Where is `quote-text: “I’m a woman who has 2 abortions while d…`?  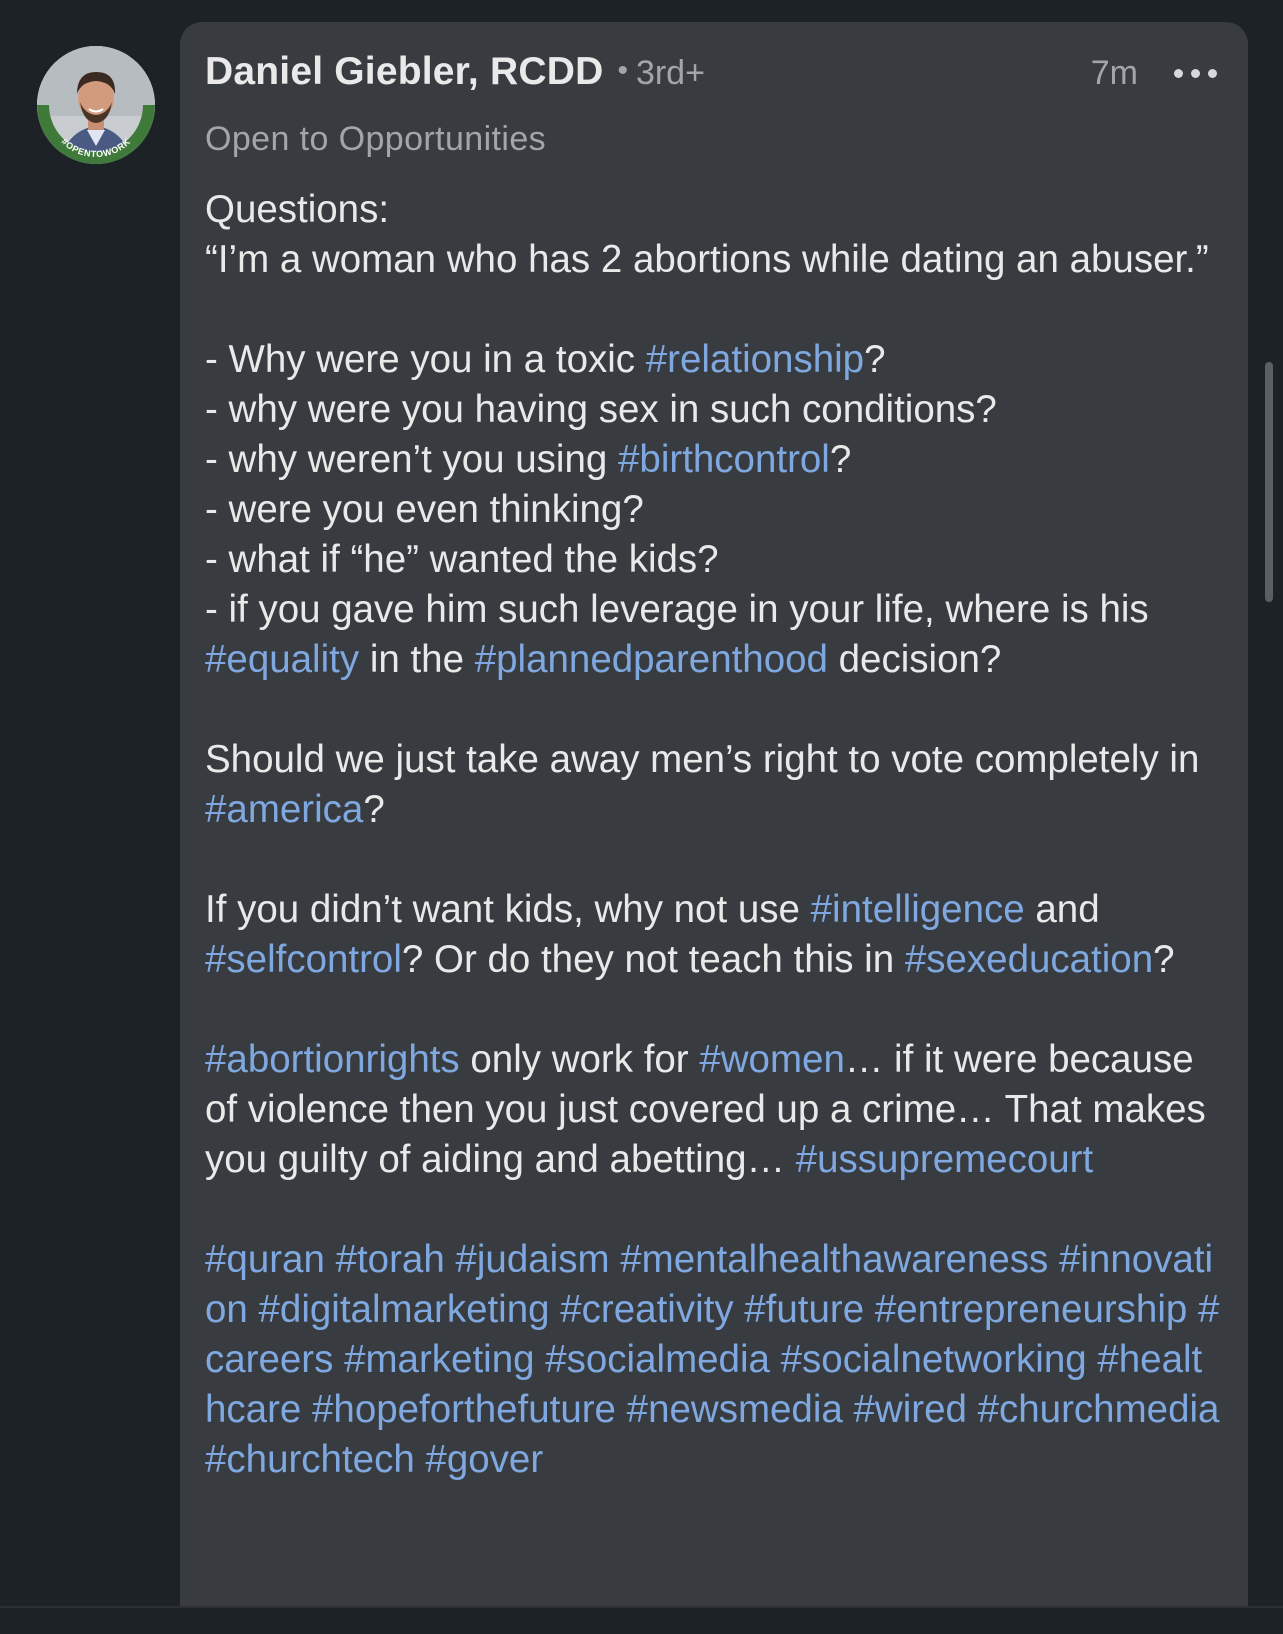
quote-text: “I’m a woman who has 2 abortions while d… is located at coordinates (707, 259).